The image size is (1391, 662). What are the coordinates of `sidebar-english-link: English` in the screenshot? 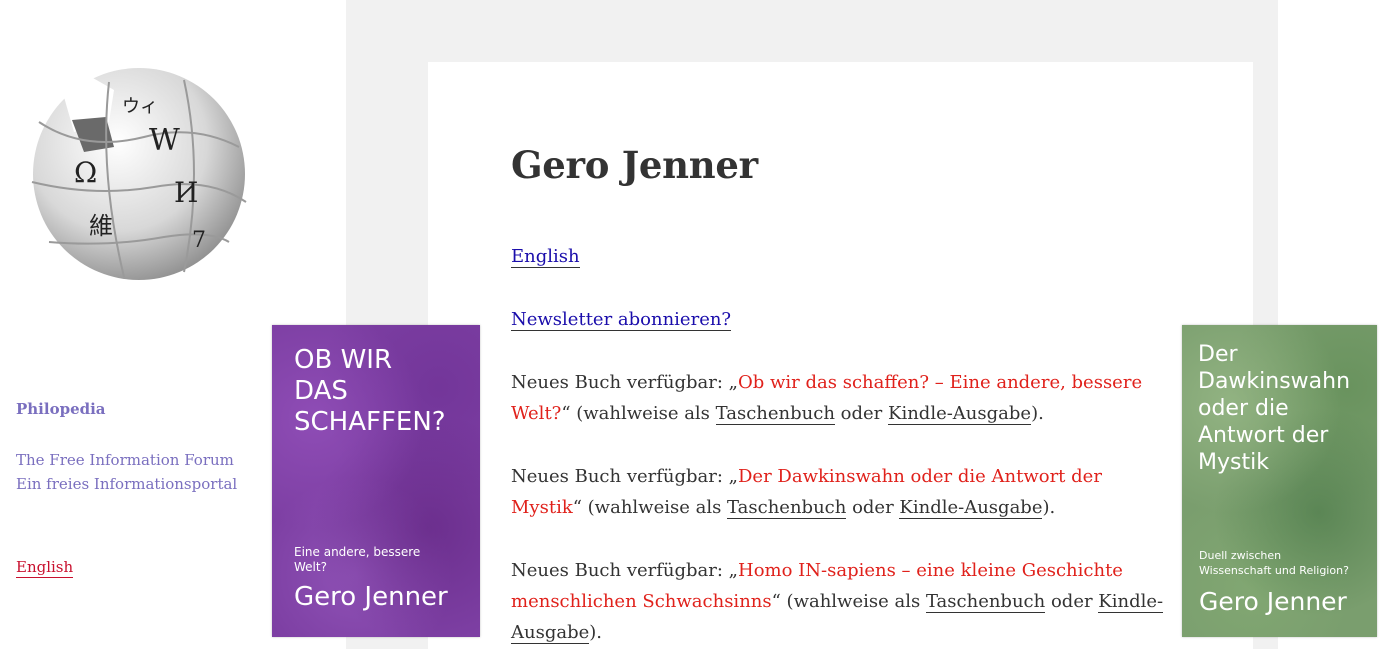 It's located at (45, 567).